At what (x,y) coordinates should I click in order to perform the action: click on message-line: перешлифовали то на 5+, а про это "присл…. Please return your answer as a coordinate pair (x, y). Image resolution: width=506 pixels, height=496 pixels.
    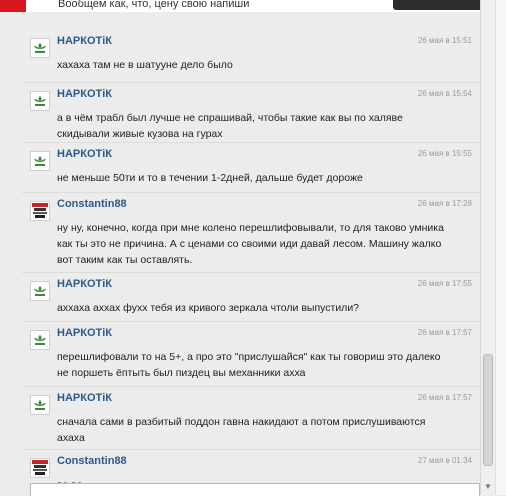
    Looking at the image, I should click on (249, 357).